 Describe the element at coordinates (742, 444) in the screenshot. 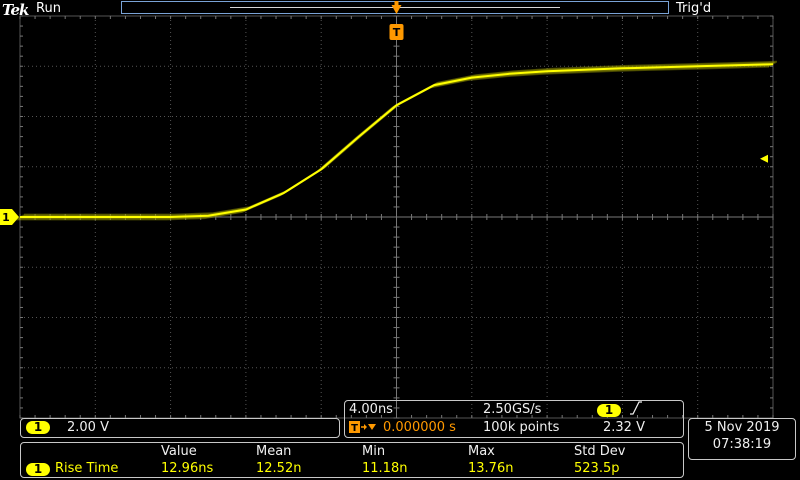

I see `time: 07:38:19` at that location.